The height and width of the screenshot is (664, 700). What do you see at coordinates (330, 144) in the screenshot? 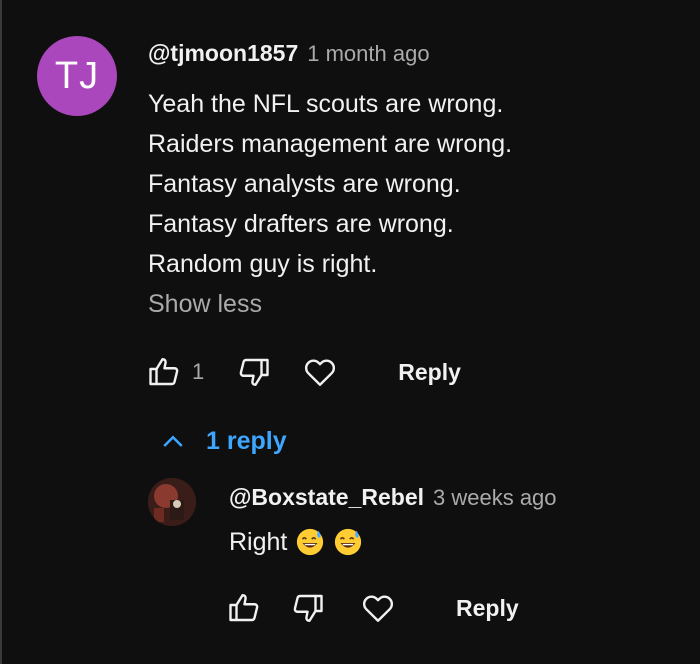
I see `comment-line: Raiders management are wrong.` at bounding box center [330, 144].